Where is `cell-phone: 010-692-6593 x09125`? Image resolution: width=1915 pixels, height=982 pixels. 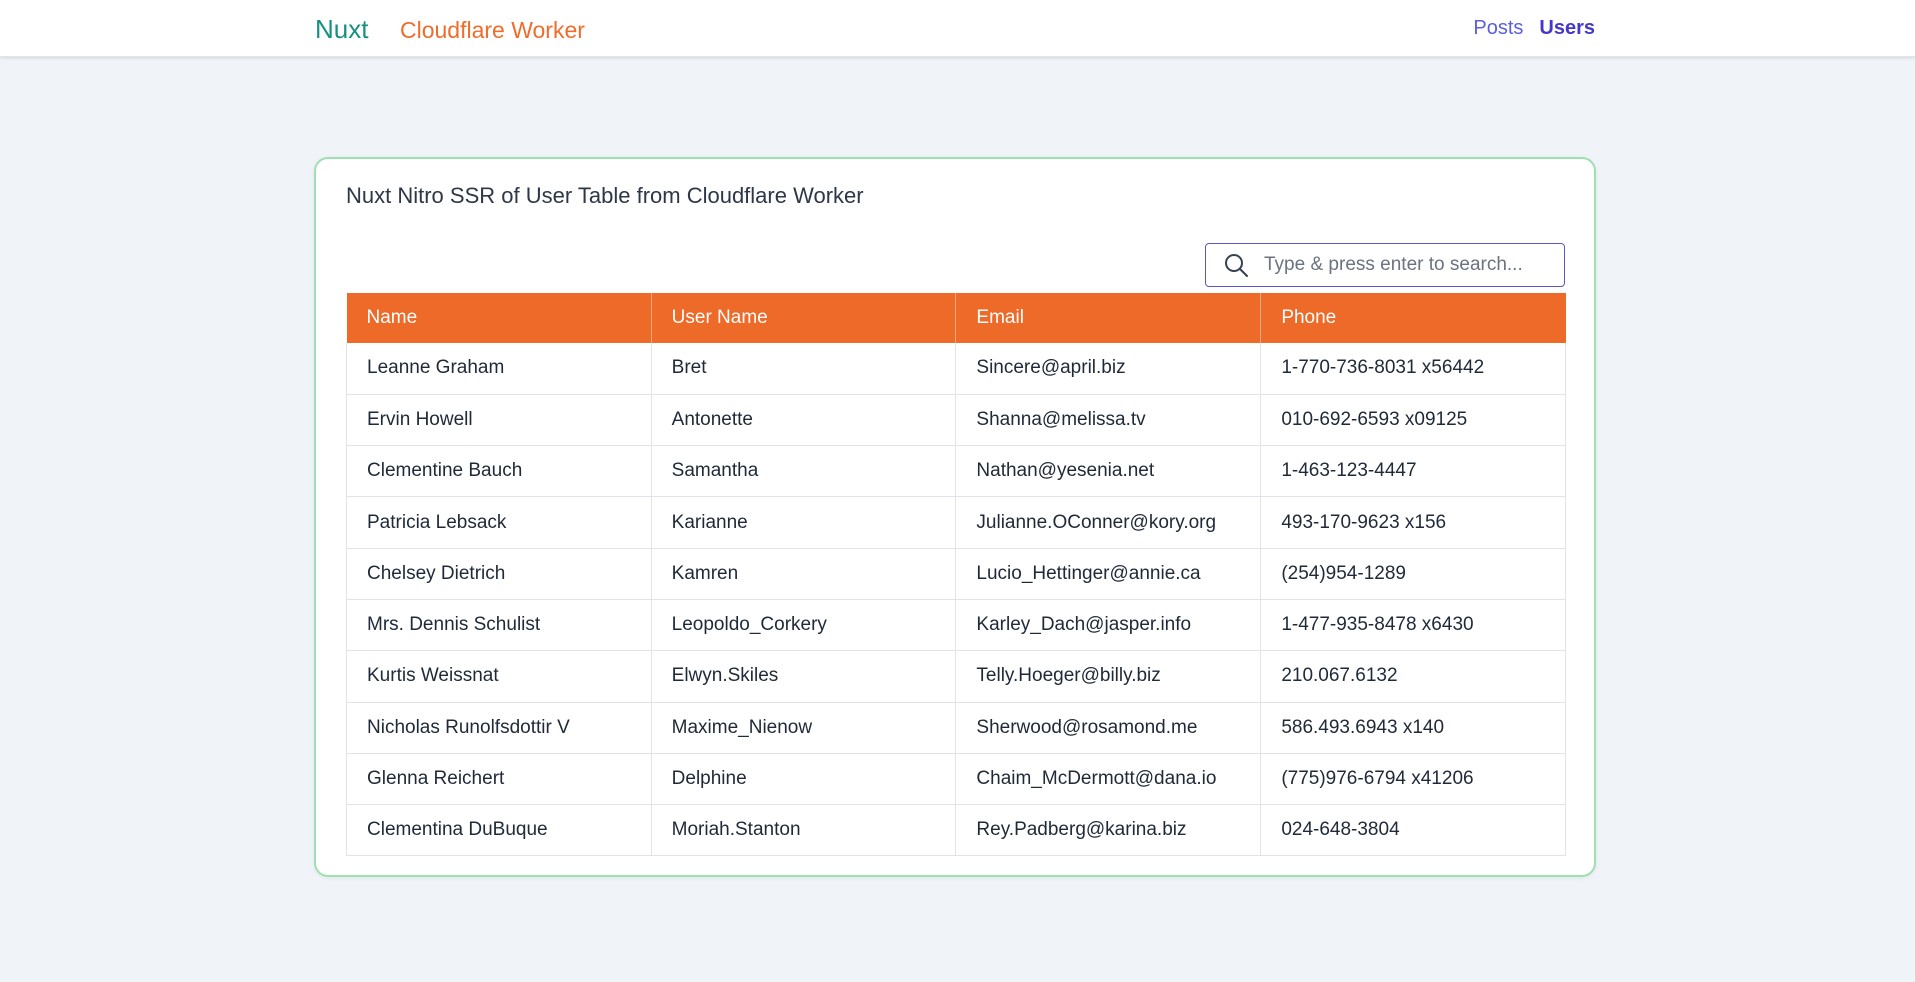
cell-phone: 010-692-6593 x09125 is located at coordinates (1413, 420).